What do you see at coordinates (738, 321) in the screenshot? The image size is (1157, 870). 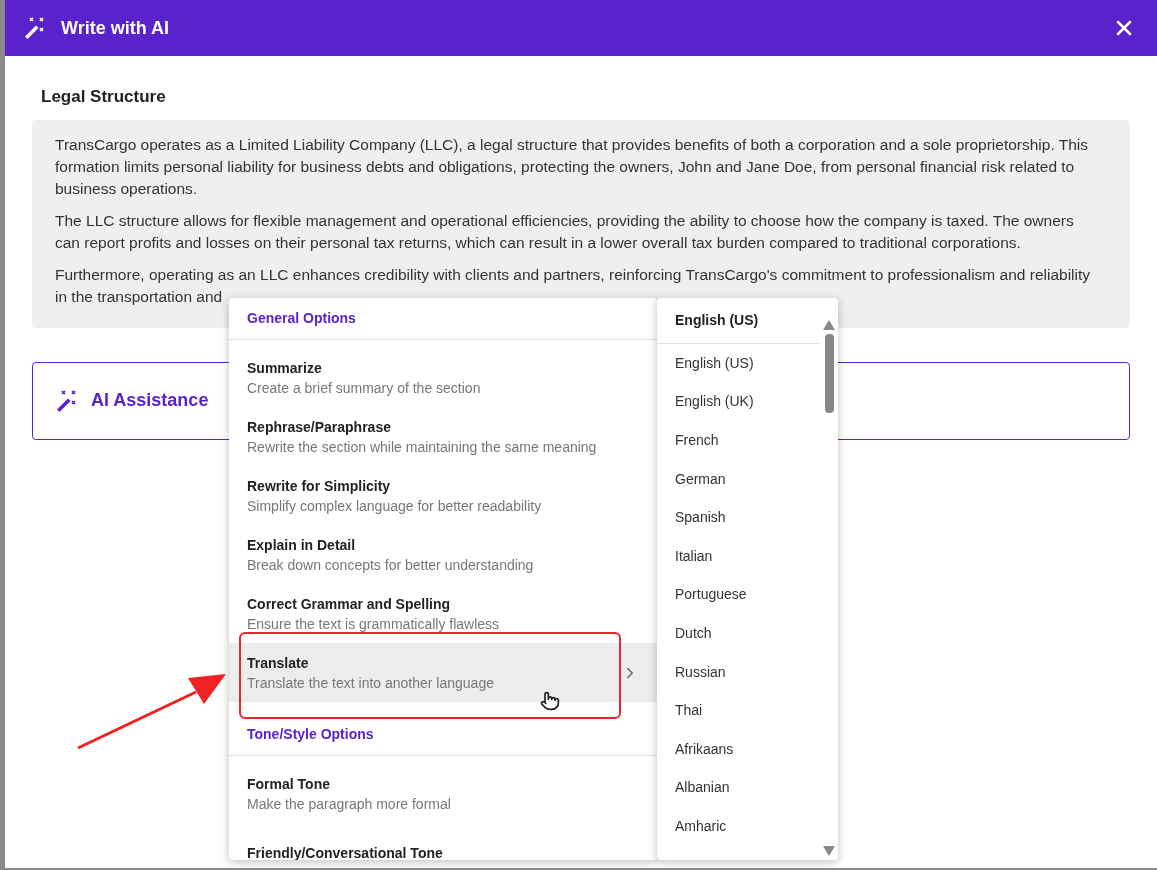 I see `current-language: English (US)` at bounding box center [738, 321].